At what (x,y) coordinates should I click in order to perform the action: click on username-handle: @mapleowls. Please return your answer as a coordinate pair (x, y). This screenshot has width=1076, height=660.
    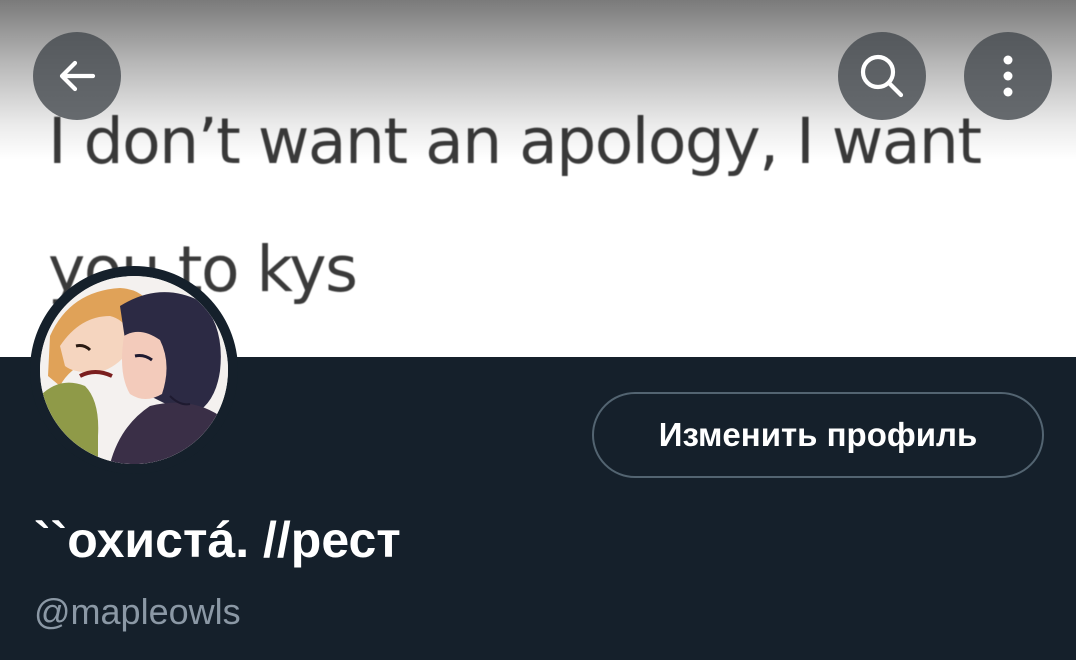
    Looking at the image, I should click on (137, 611).